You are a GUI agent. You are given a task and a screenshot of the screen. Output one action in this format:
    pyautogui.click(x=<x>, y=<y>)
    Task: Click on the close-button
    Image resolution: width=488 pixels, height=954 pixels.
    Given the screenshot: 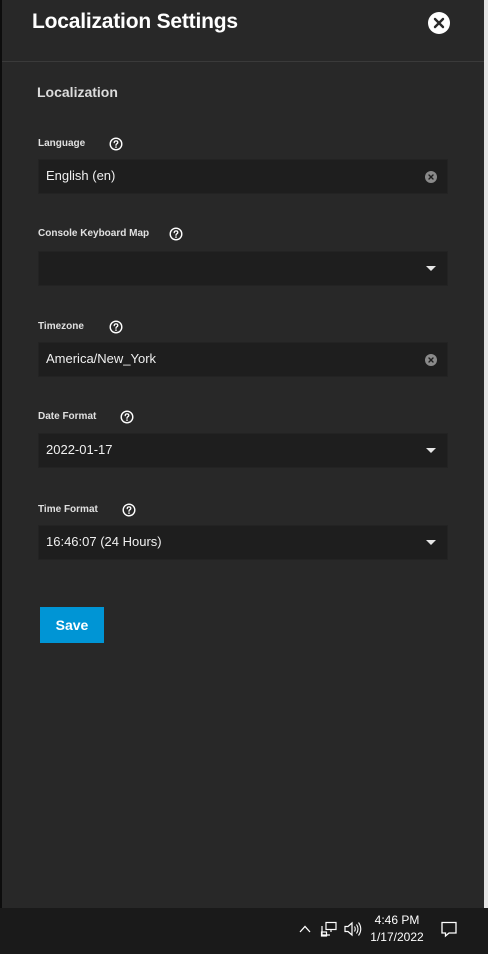 What is the action you would take?
    pyautogui.click(x=439, y=23)
    